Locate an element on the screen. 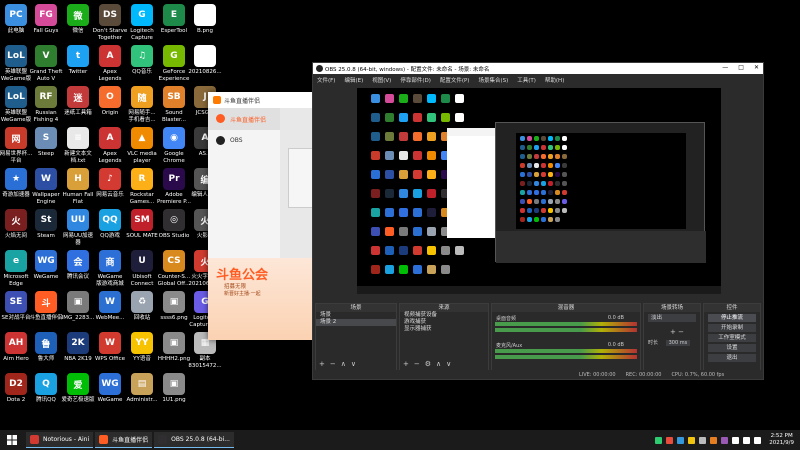 The height and width of the screenshot is (450, 800). source-settings-icon: ⚙ is located at coordinates (428, 364).